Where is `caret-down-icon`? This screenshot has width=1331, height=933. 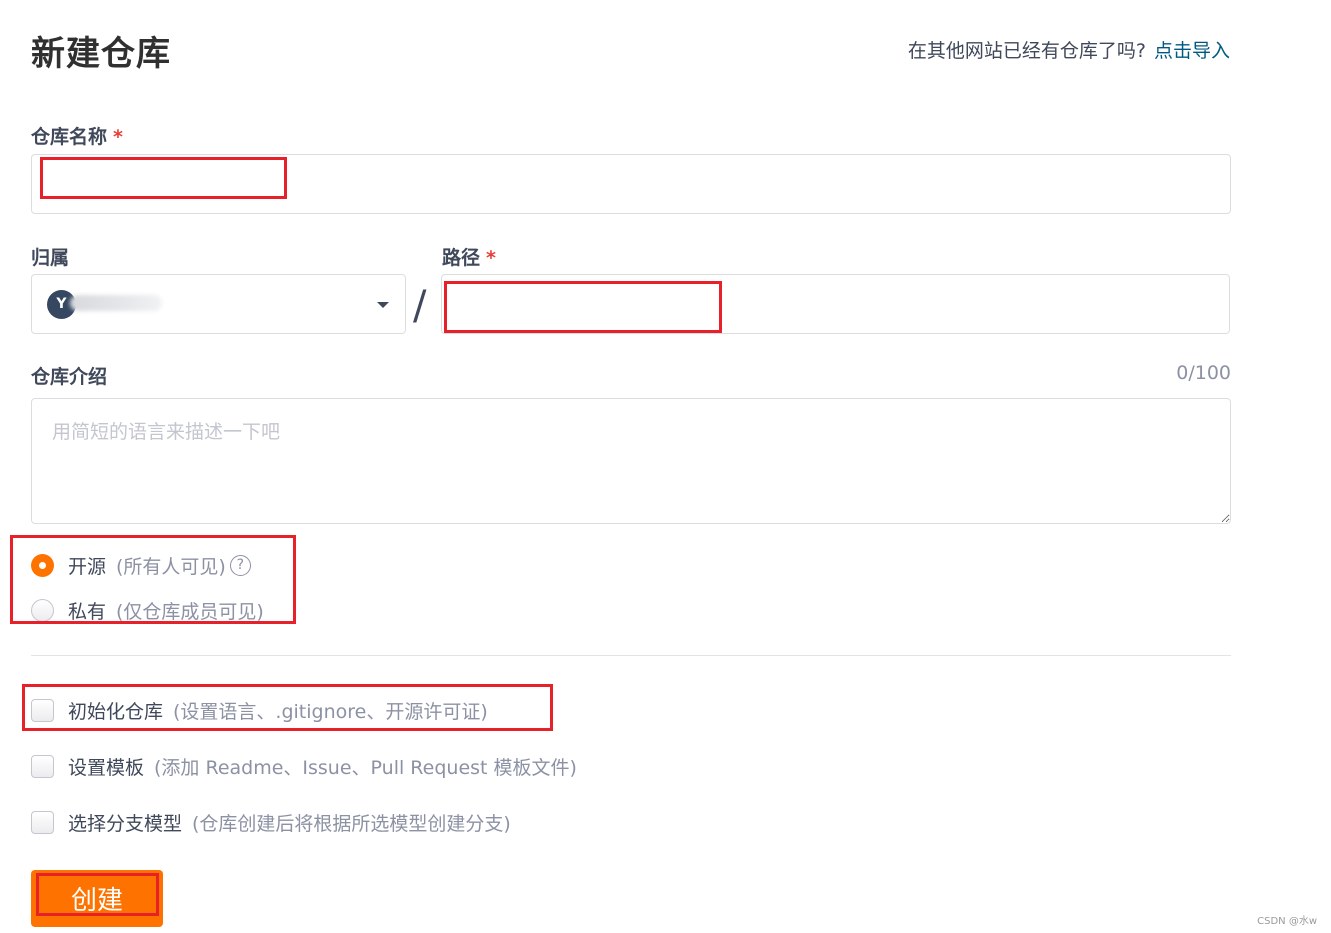 caret-down-icon is located at coordinates (383, 305).